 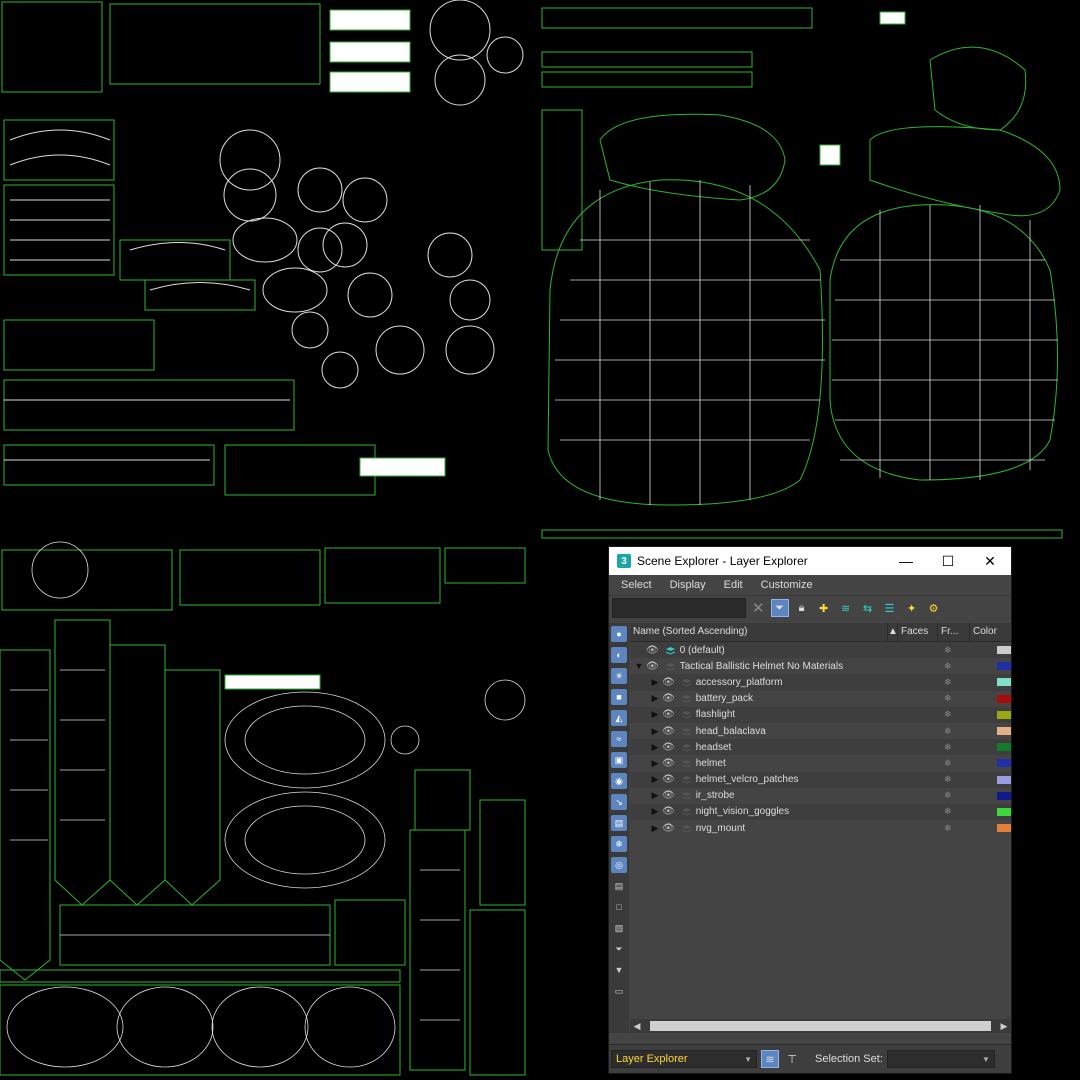 What do you see at coordinates (619, 886) in the screenshot?
I see `display-all-icon: ▤` at bounding box center [619, 886].